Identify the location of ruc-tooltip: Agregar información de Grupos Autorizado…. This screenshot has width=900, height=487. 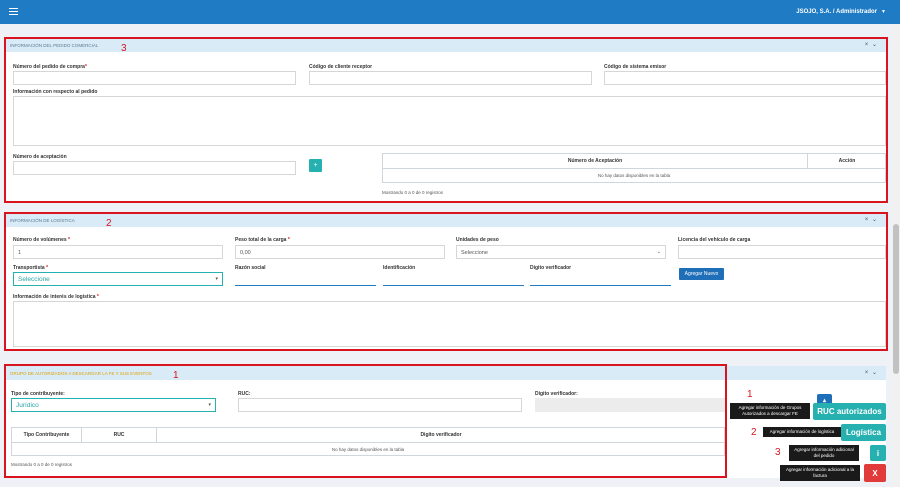
(770, 411).